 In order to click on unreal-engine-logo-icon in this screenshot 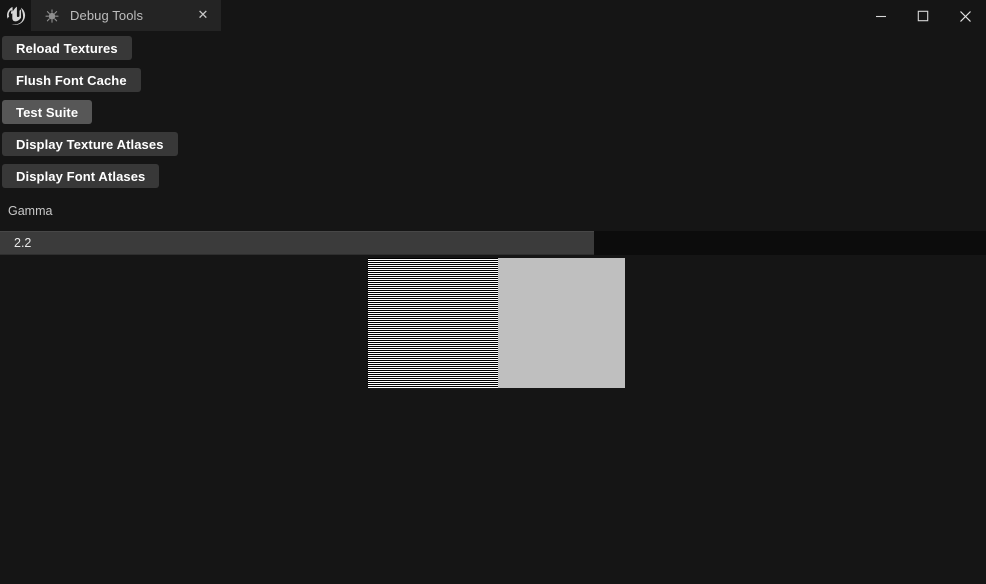, I will do `click(15, 16)`.